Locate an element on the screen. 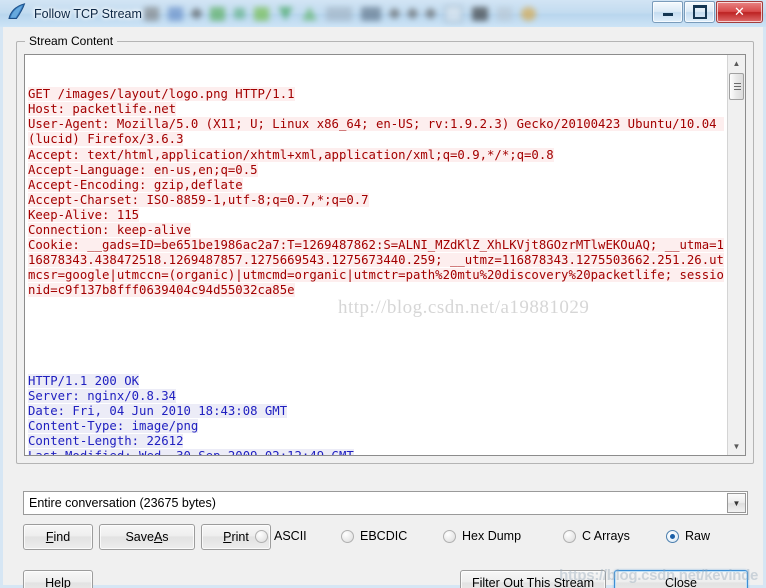  title-bar-left: Follow TCP Stream is located at coordinates (75, 14).